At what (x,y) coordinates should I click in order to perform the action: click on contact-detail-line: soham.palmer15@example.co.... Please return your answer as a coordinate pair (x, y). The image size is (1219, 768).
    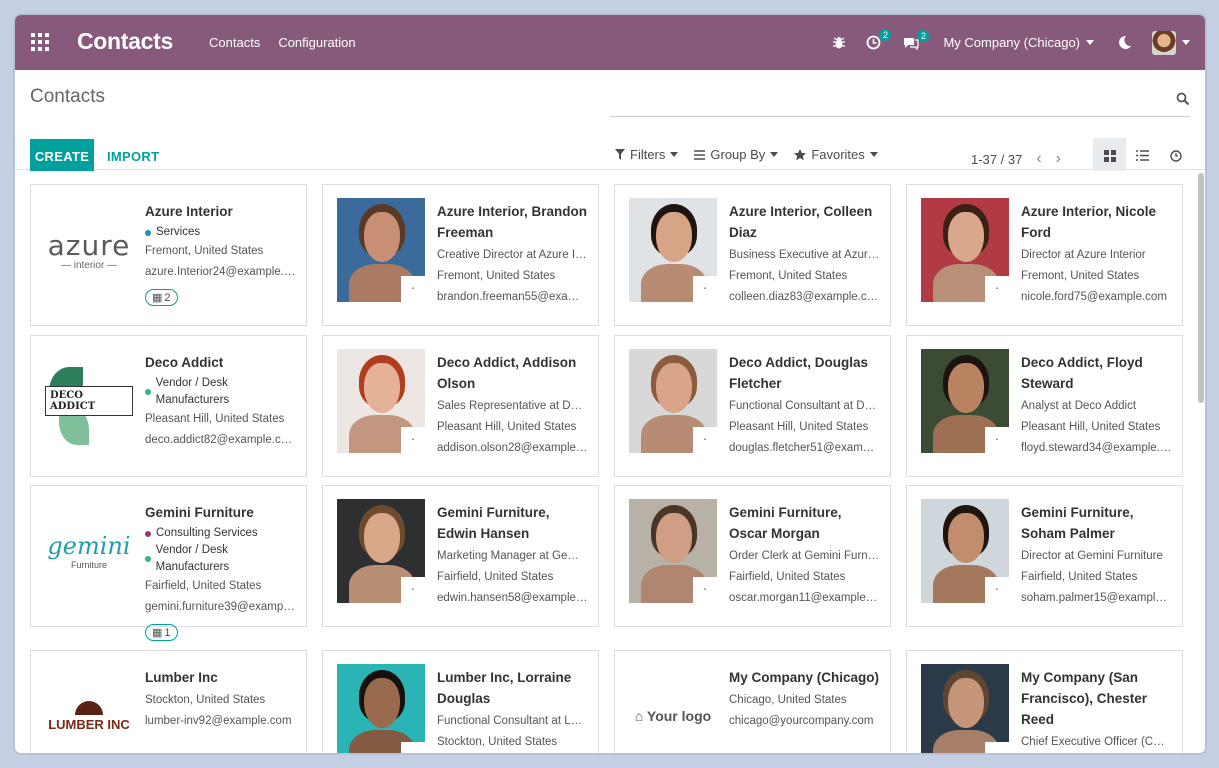
    Looking at the image, I should click on (1096, 598).